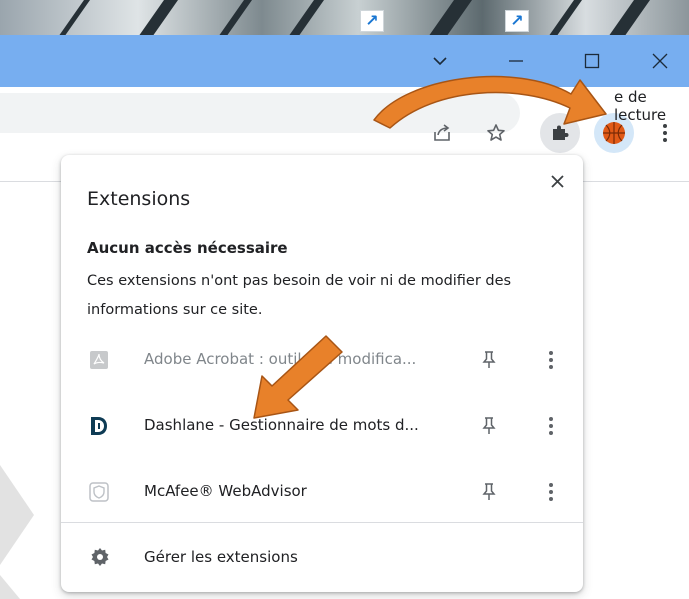 Image resolution: width=689 pixels, height=599 pixels. I want to click on popup-title: Extensions, so click(139, 199).